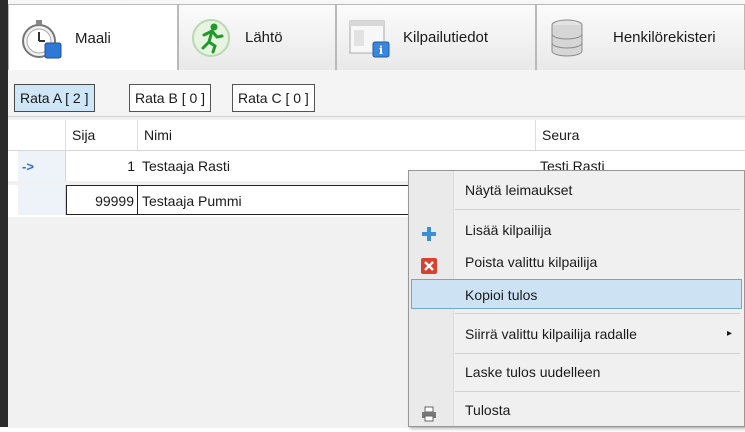  What do you see at coordinates (381, 50) in the screenshot?
I see `svg-text: i` at bounding box center [381, 50].